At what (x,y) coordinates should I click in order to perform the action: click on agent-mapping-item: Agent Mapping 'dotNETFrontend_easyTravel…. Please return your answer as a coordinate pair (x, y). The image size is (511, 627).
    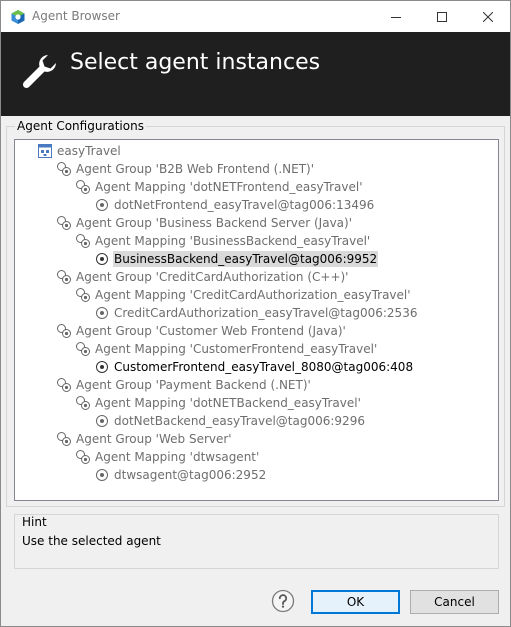
    Looking at the image, I should click on (219, 187).